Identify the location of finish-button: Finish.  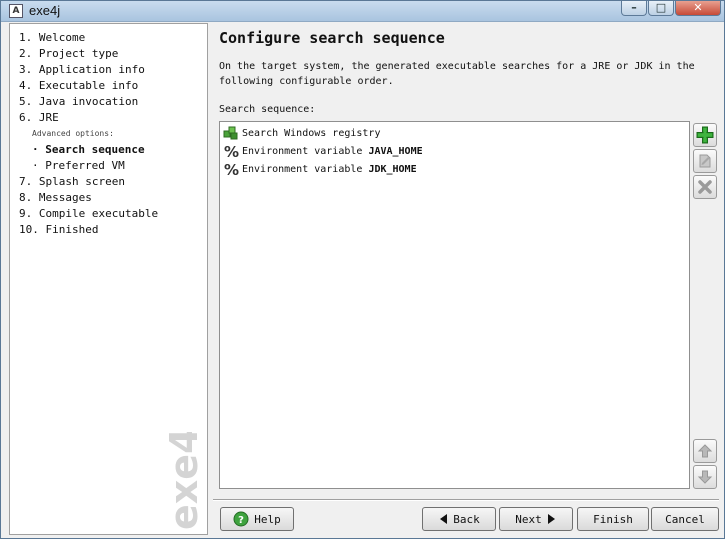
(613, 519).